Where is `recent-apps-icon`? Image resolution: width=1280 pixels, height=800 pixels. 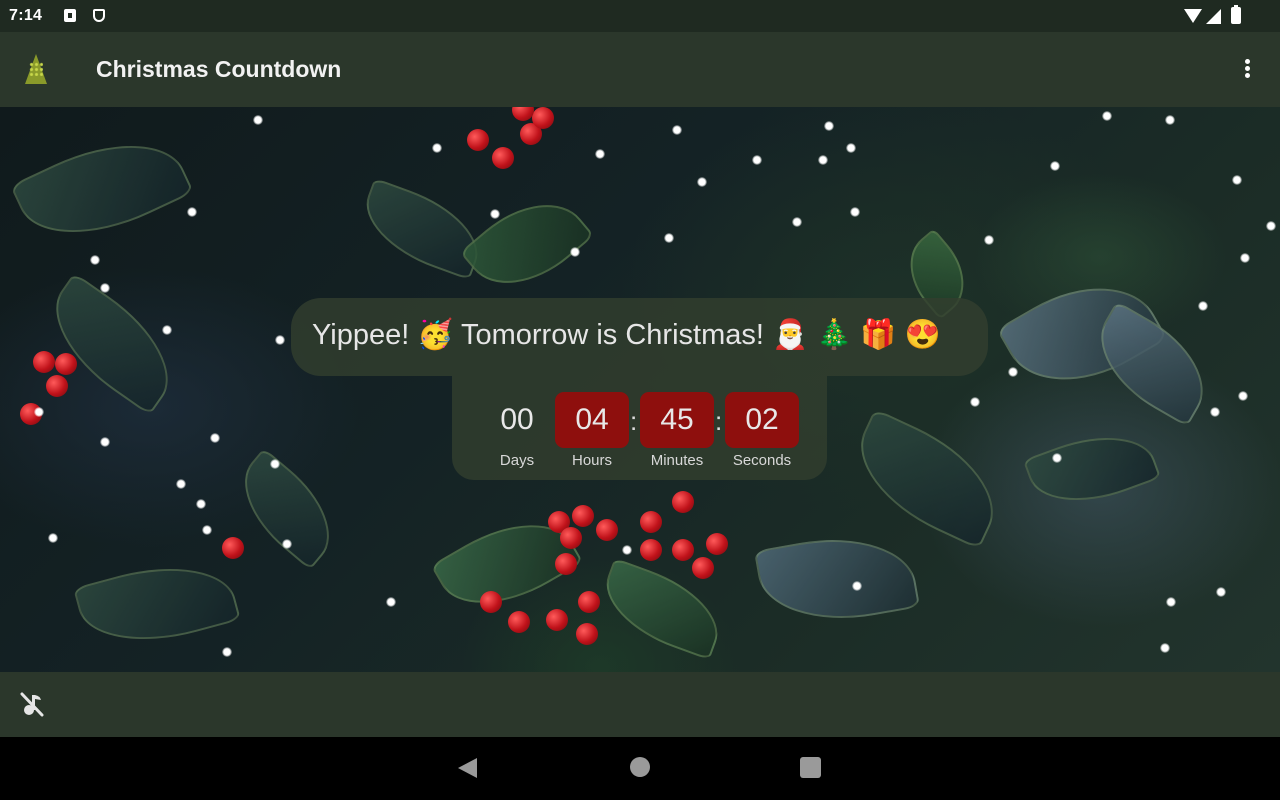 recent-apps-icon is located at coordinates (810, 767).